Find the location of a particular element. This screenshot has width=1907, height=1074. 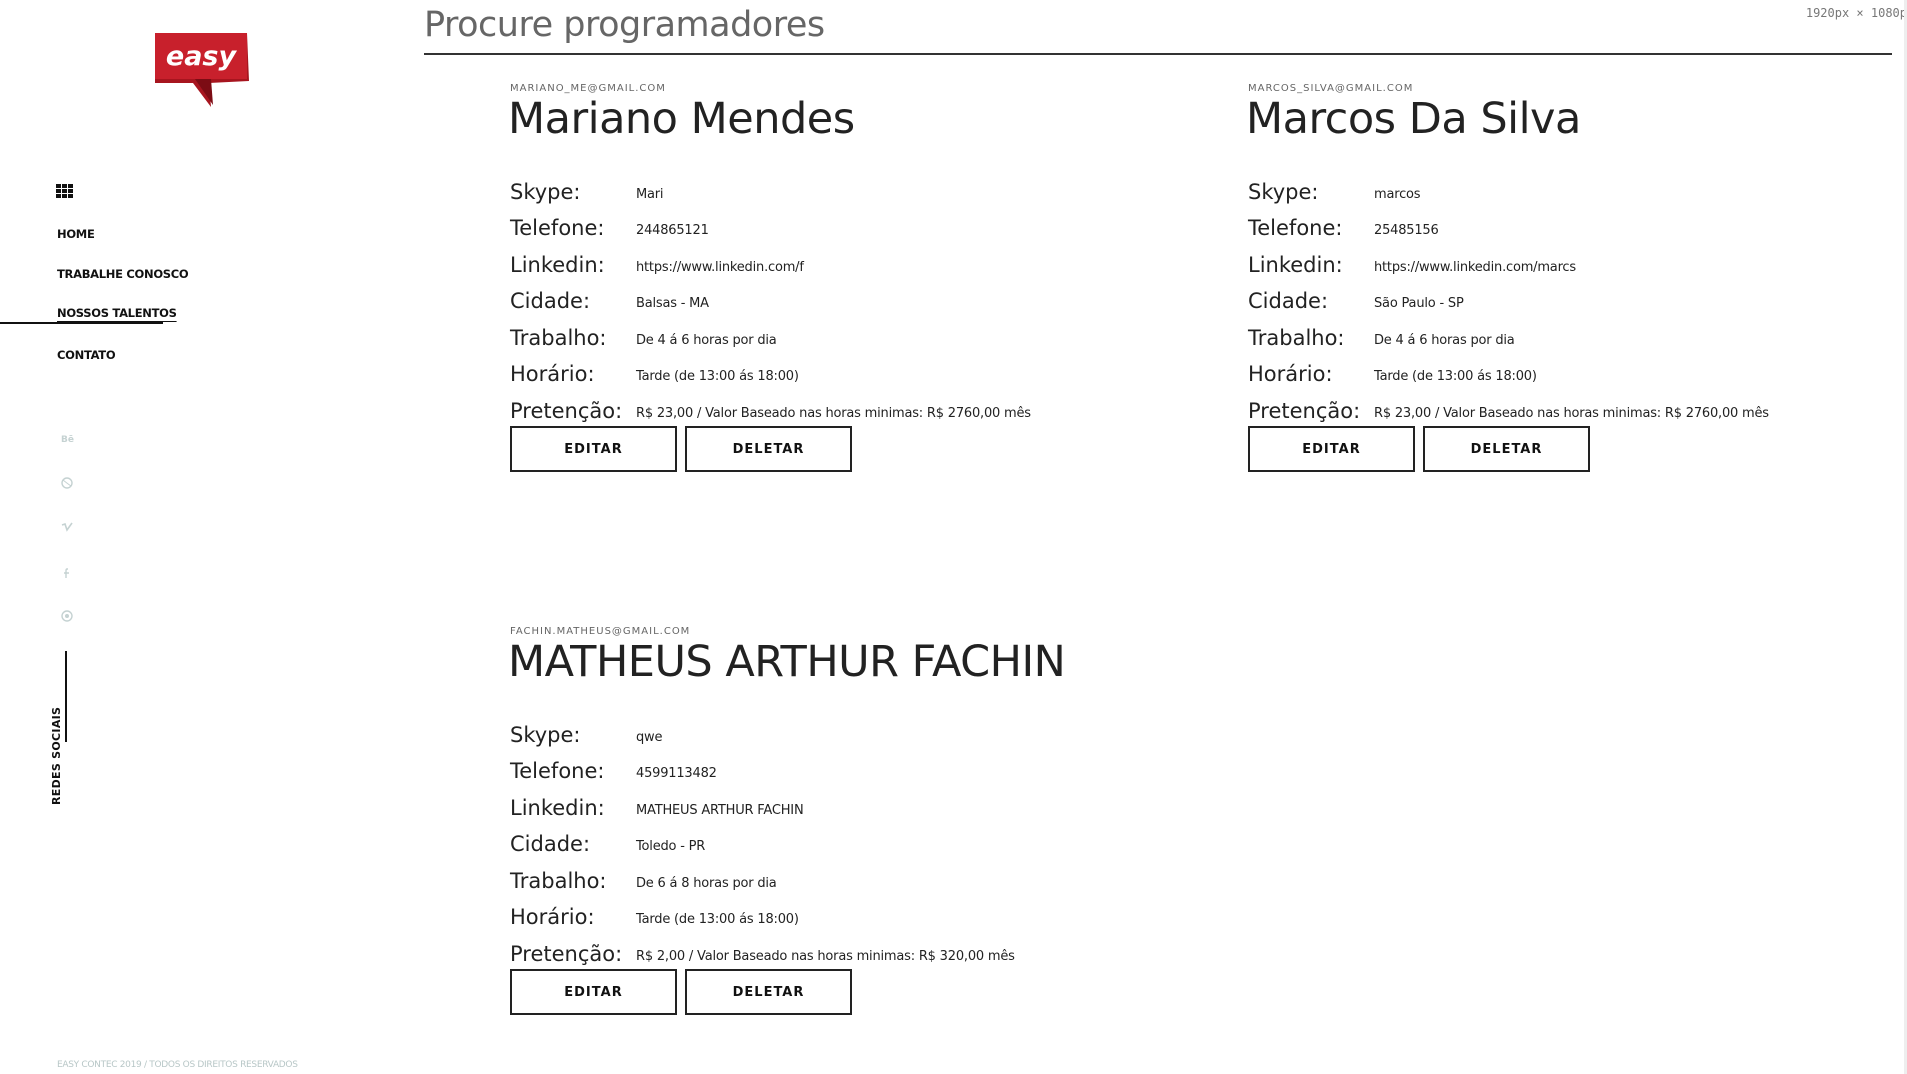

linkedin-value: https://www.linkedin.com/marcs is located at coordinates (1475, 267).